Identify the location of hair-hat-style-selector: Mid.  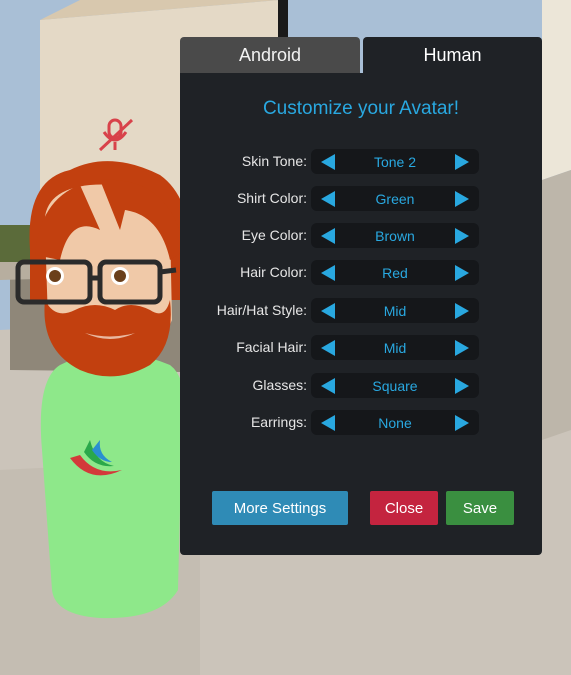
(395, 310).